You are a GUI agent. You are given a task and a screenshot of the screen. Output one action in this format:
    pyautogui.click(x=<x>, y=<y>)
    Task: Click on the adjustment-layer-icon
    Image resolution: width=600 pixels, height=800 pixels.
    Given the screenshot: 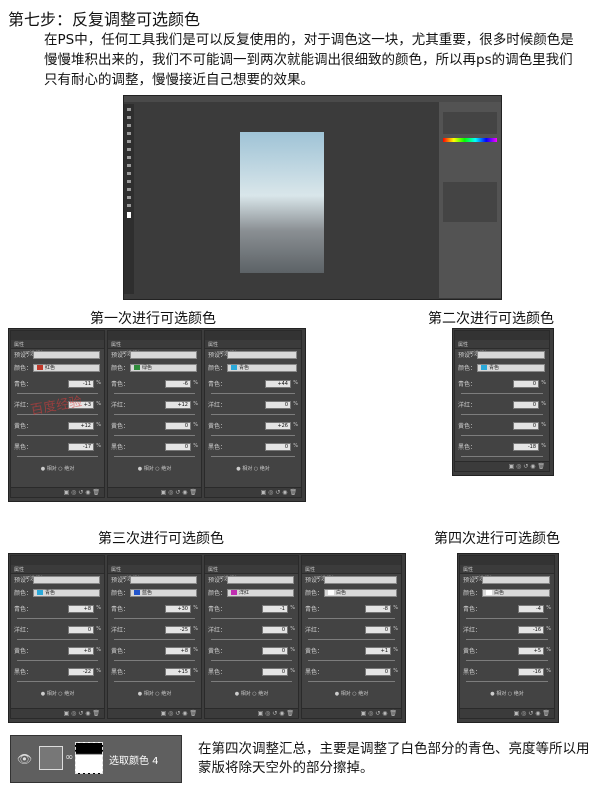 What is the action you would take?
    pyautogui.click(x=51, y=758)
    